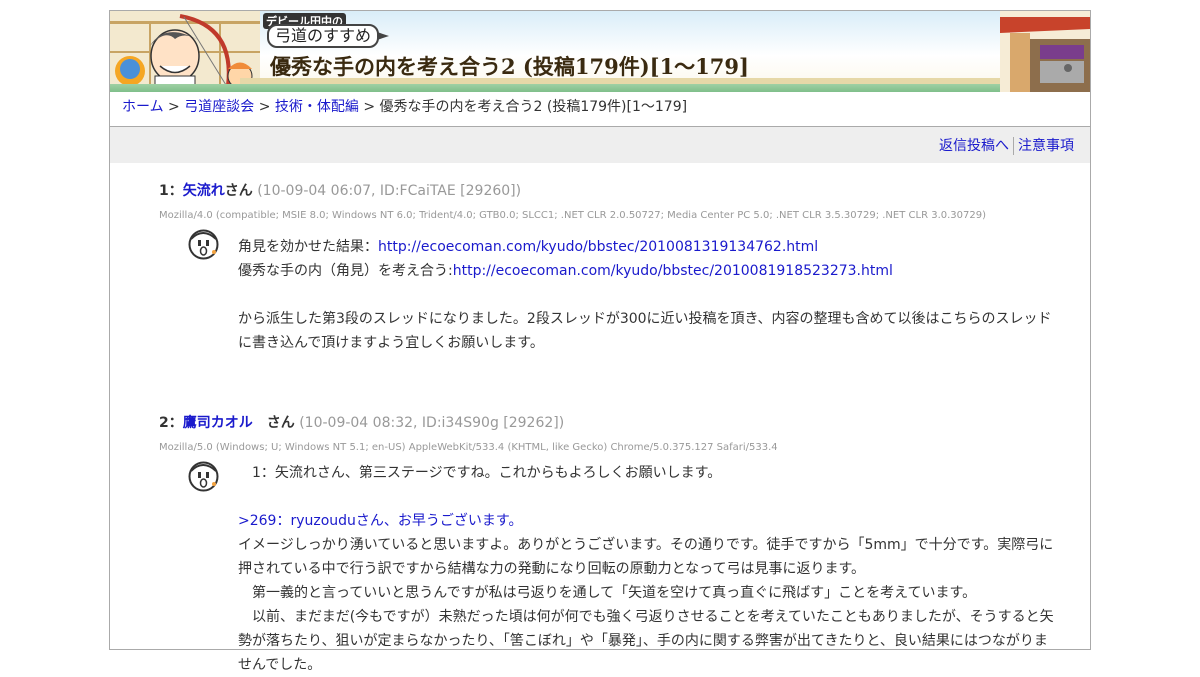  I want to click on post-text: 優秀な手の内（角見）を考え合う:, so click(345, 271).